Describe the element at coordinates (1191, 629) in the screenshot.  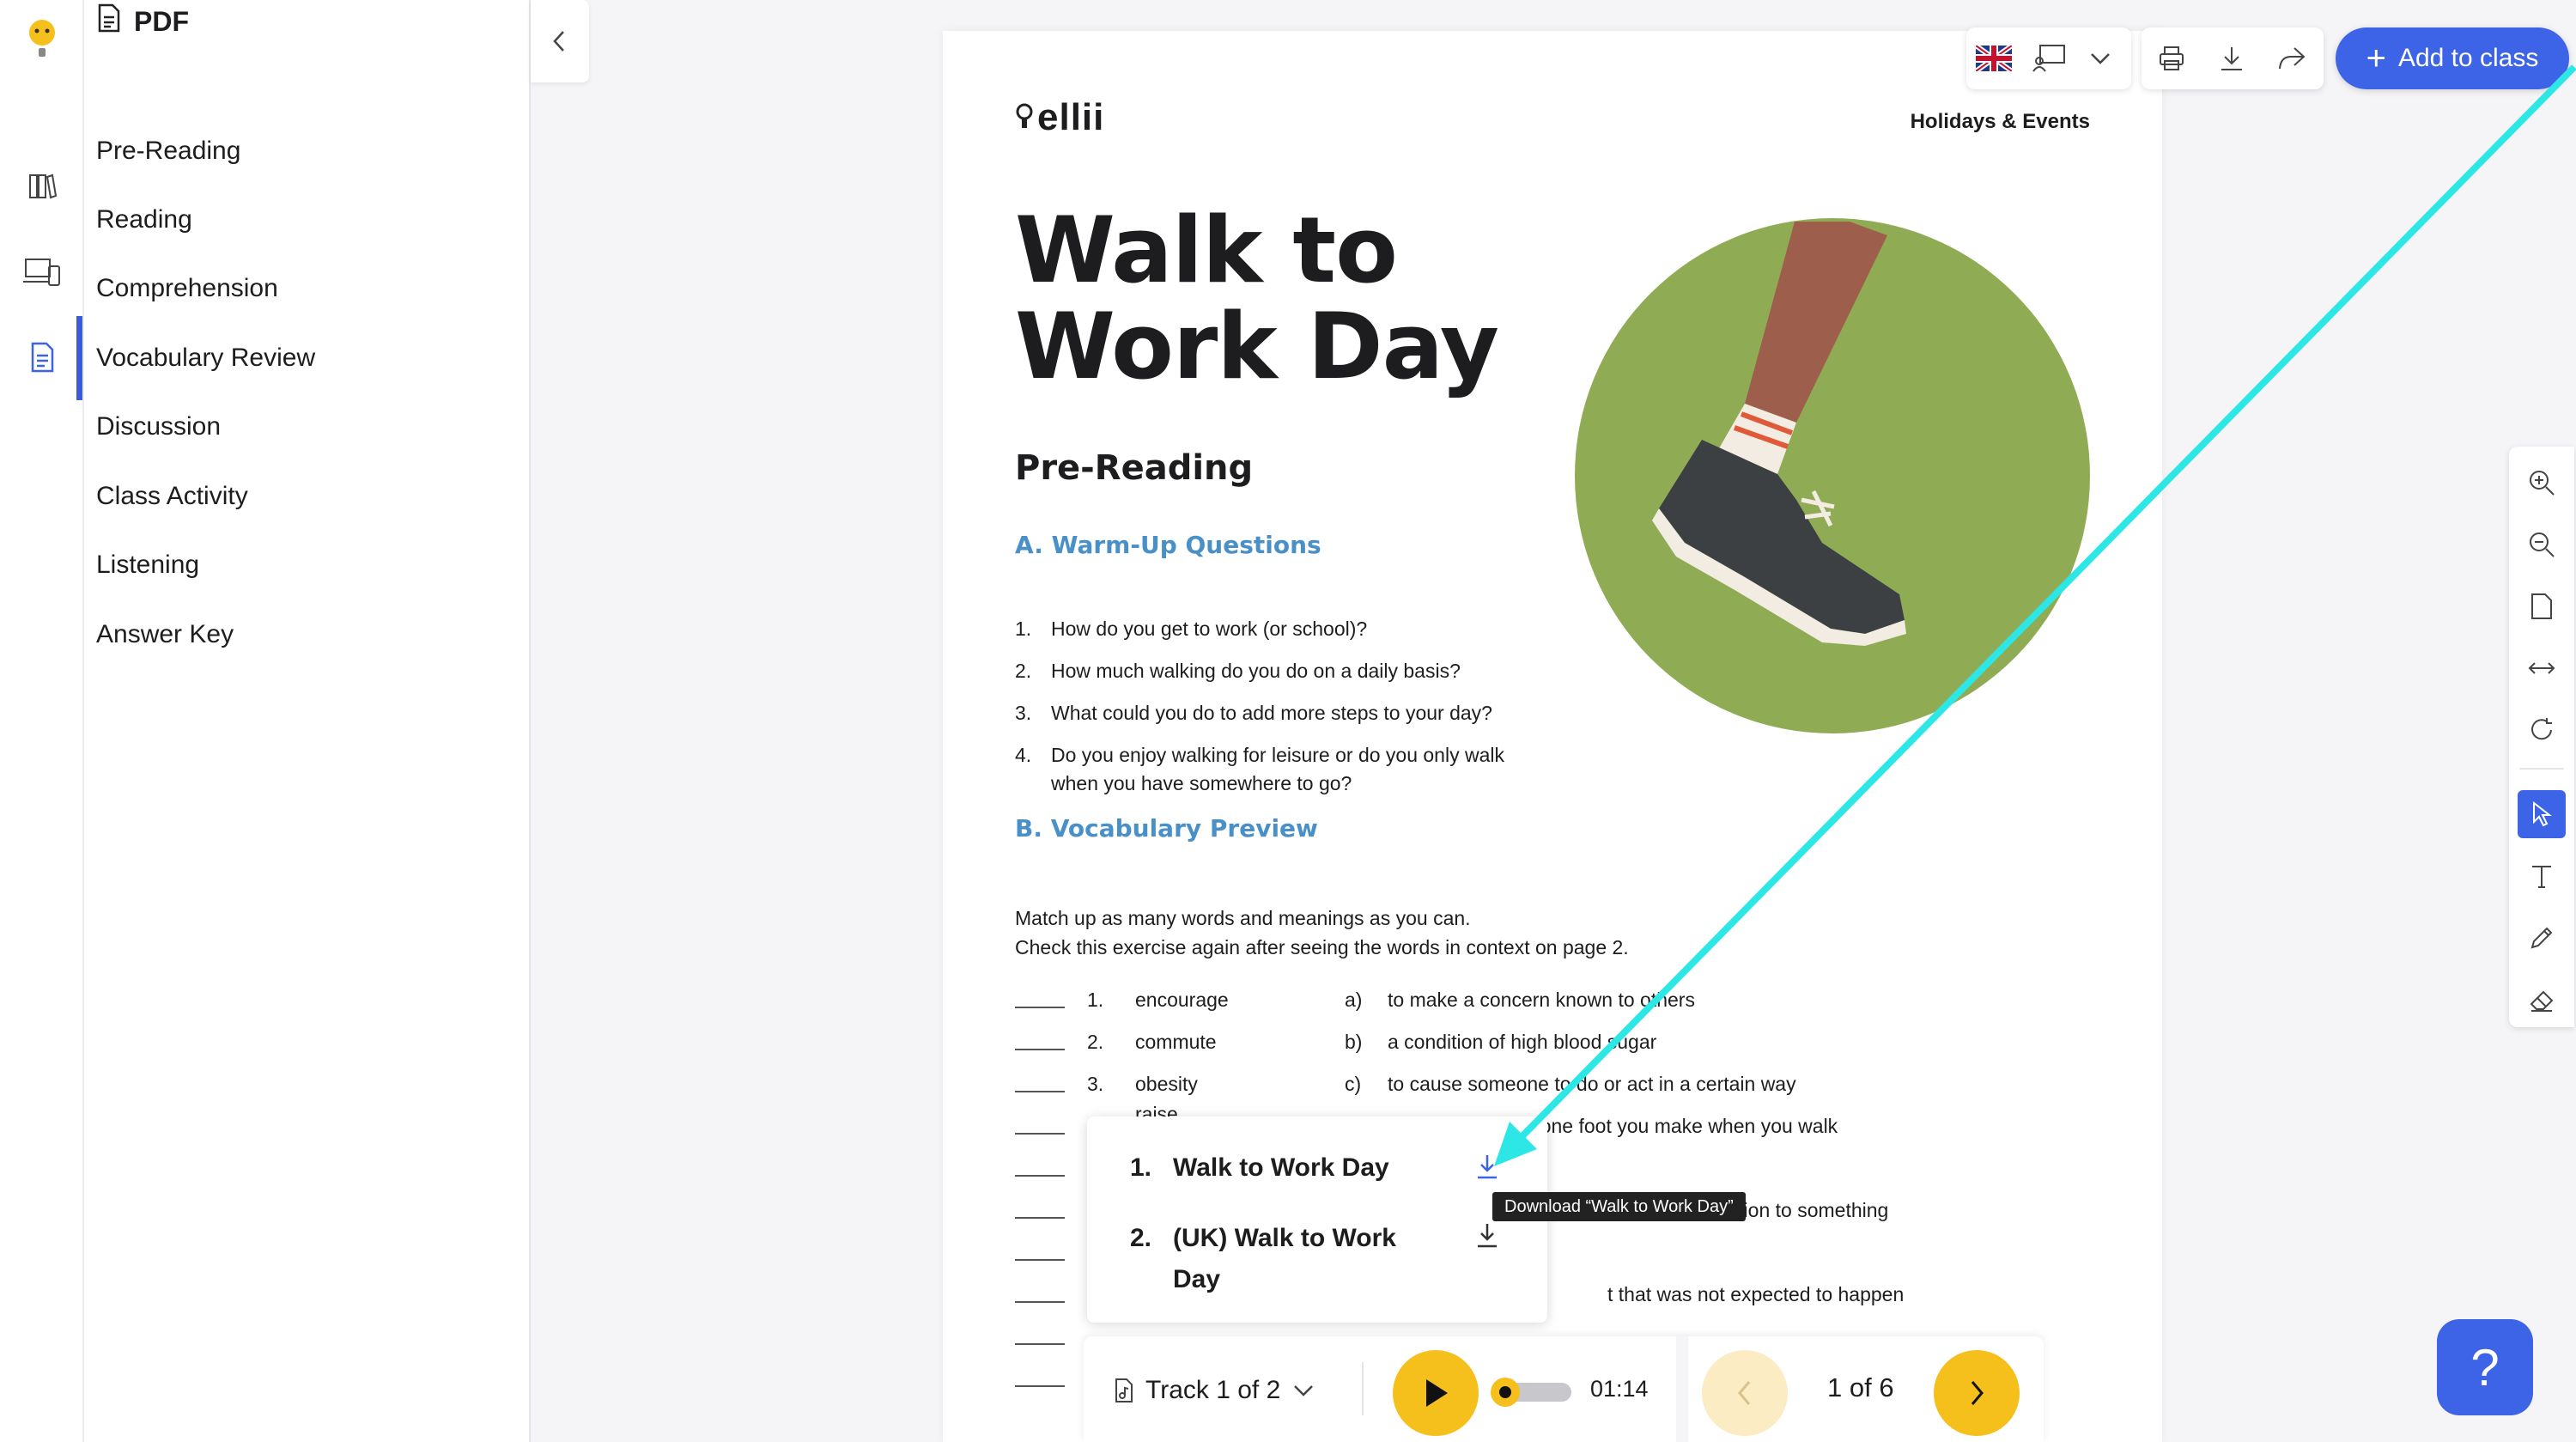
I see `list-item: 1. How do you get to work (or school)?` at that location.